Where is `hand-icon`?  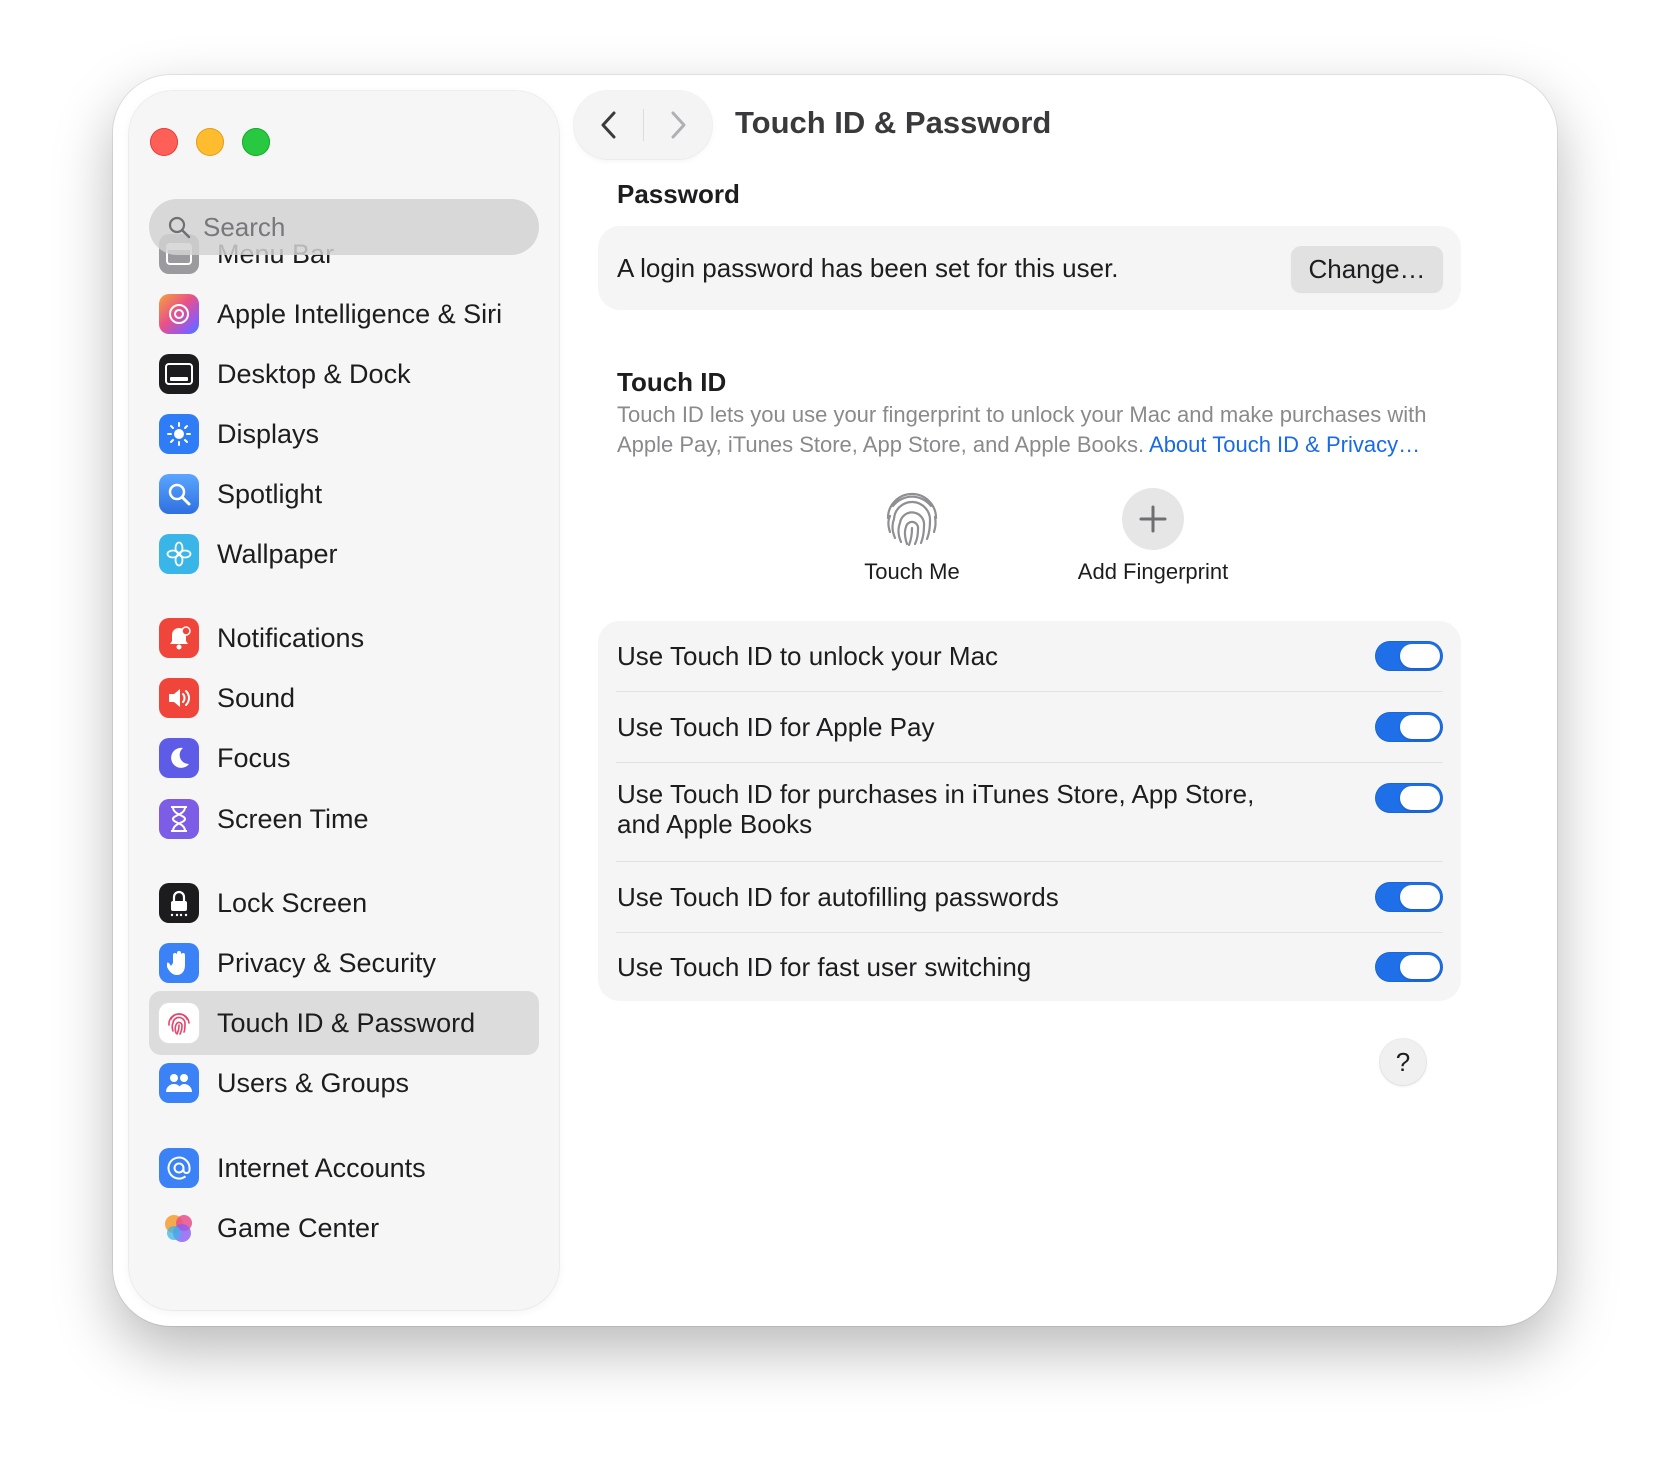
hand-icon is located at coordinates (179, 963).